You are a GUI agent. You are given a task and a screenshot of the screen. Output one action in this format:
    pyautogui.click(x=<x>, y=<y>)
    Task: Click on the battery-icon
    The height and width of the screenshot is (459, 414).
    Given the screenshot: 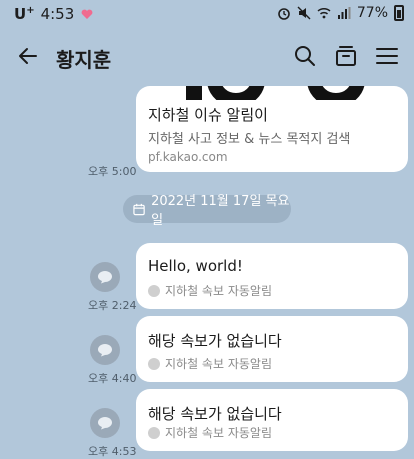 What is the action you would take?
    pyautogui.click(x=399, y=13)
    